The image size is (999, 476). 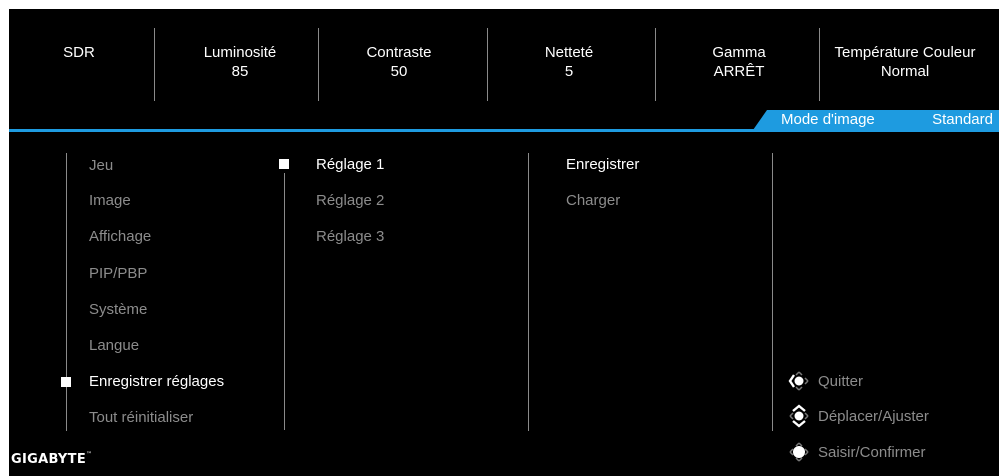 I want to click on menu-item-system: Système, so click(x=118, y=309).